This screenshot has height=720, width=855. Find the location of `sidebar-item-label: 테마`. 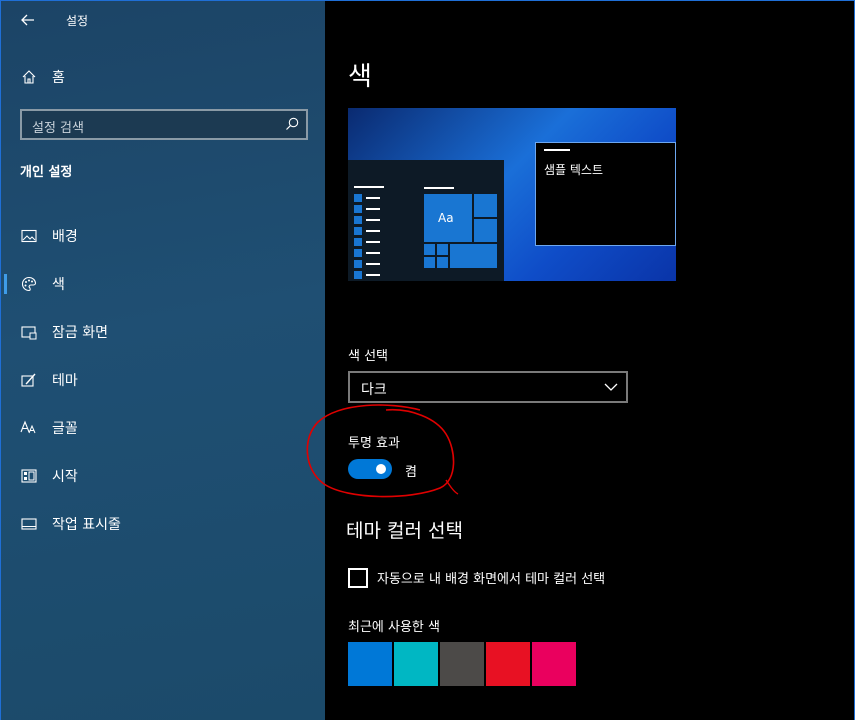

sidebar-item-label: 테마 is located at coordinates (65, 381).